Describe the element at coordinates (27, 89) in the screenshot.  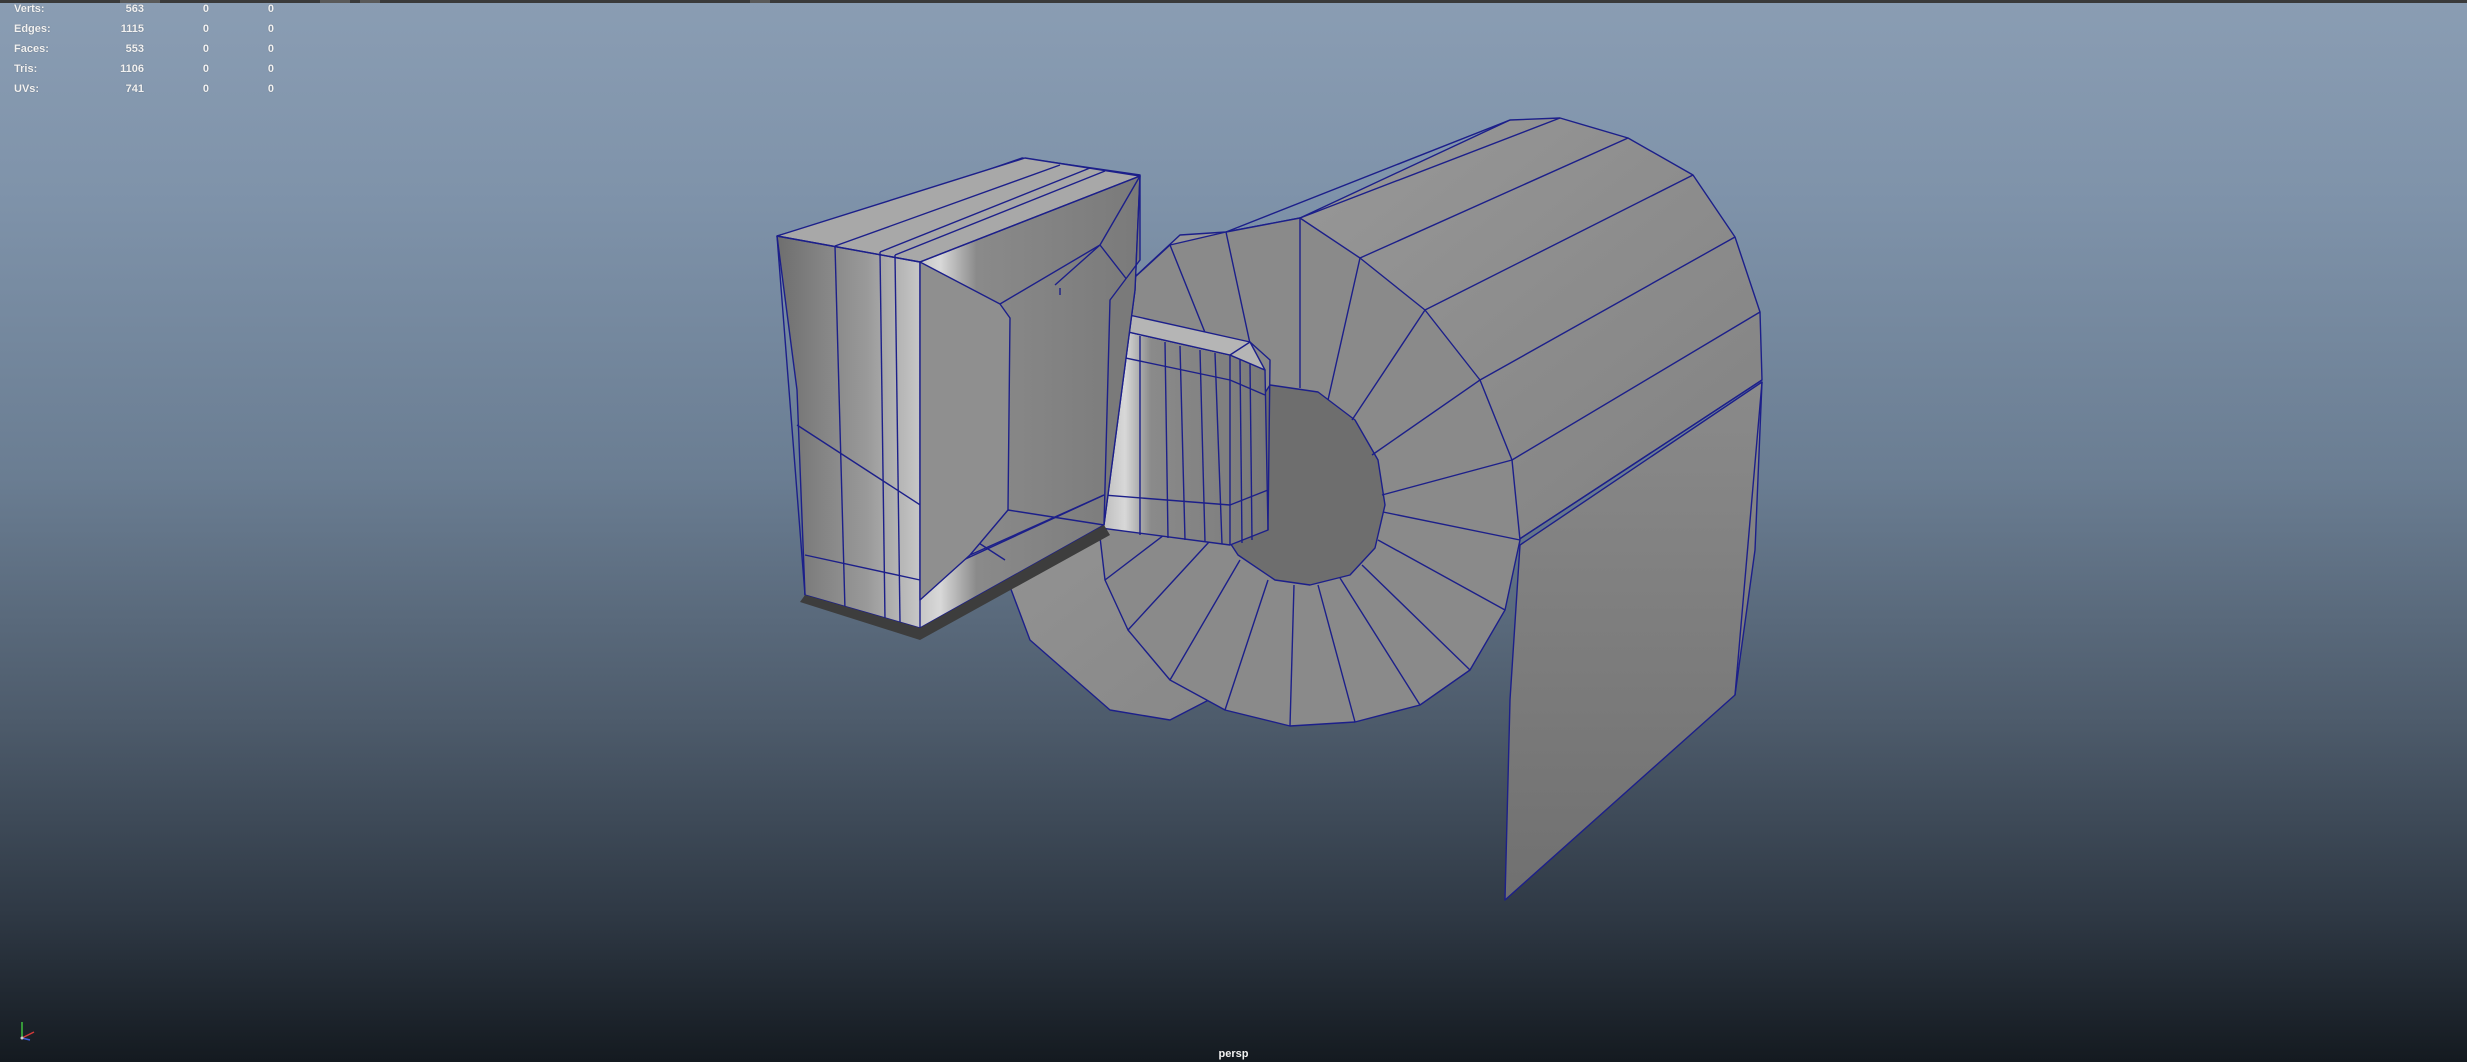
I see `hud-label: UVs:` at that location.